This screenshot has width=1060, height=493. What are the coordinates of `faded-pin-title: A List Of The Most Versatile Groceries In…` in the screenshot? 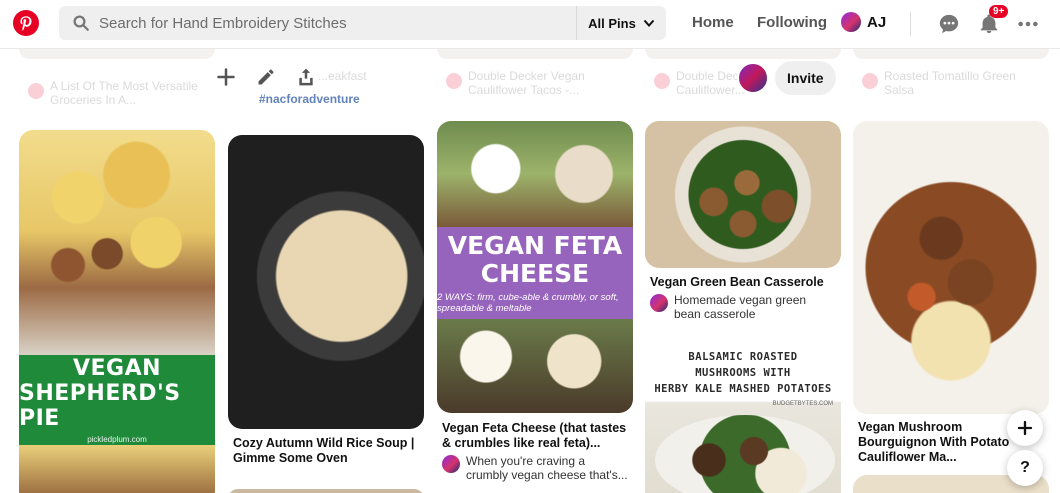 It's located at (124, 93).